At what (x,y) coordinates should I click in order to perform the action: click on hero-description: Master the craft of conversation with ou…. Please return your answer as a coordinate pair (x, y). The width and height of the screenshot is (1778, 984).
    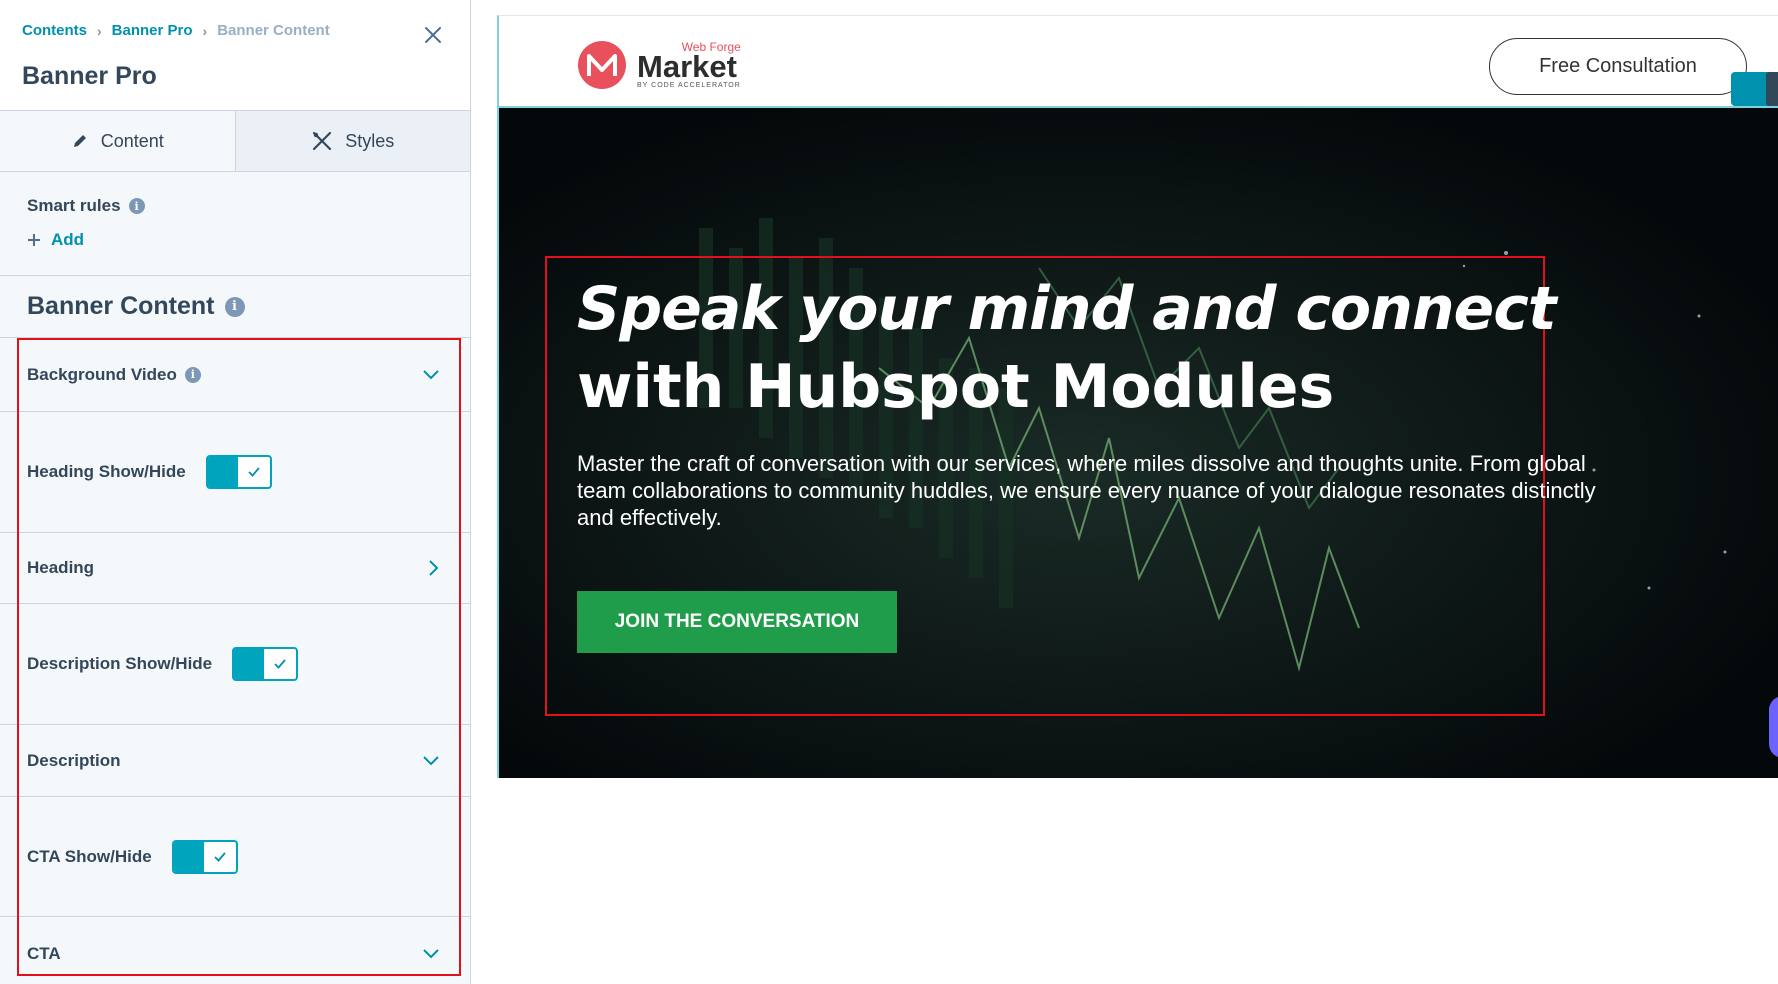
    Looking at the image, I should click on (1086, 490).